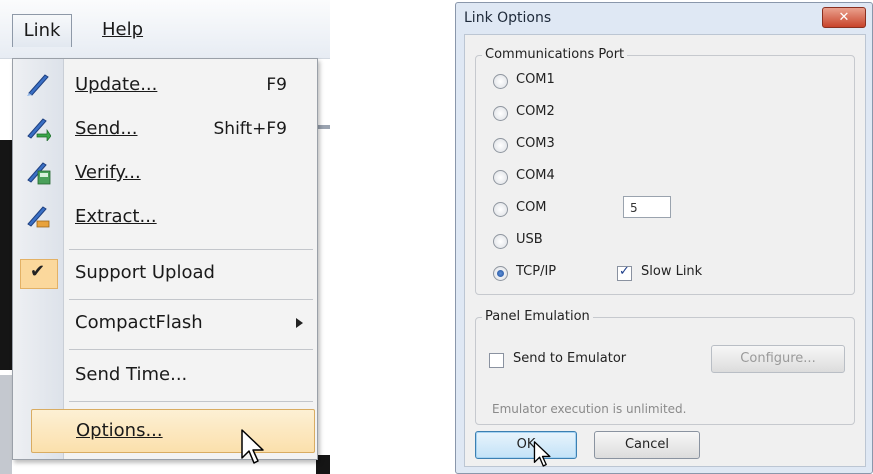 This screenshot has width=873, height=474. I want to click on radio-label: COM3, so click(535, 143).